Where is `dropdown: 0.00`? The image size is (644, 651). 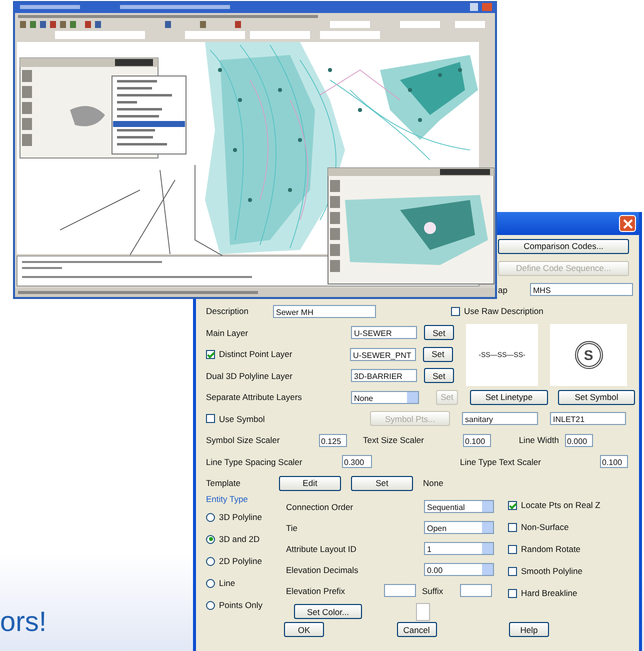
dropdown: 0.00 is located at coordinates (459, 569).